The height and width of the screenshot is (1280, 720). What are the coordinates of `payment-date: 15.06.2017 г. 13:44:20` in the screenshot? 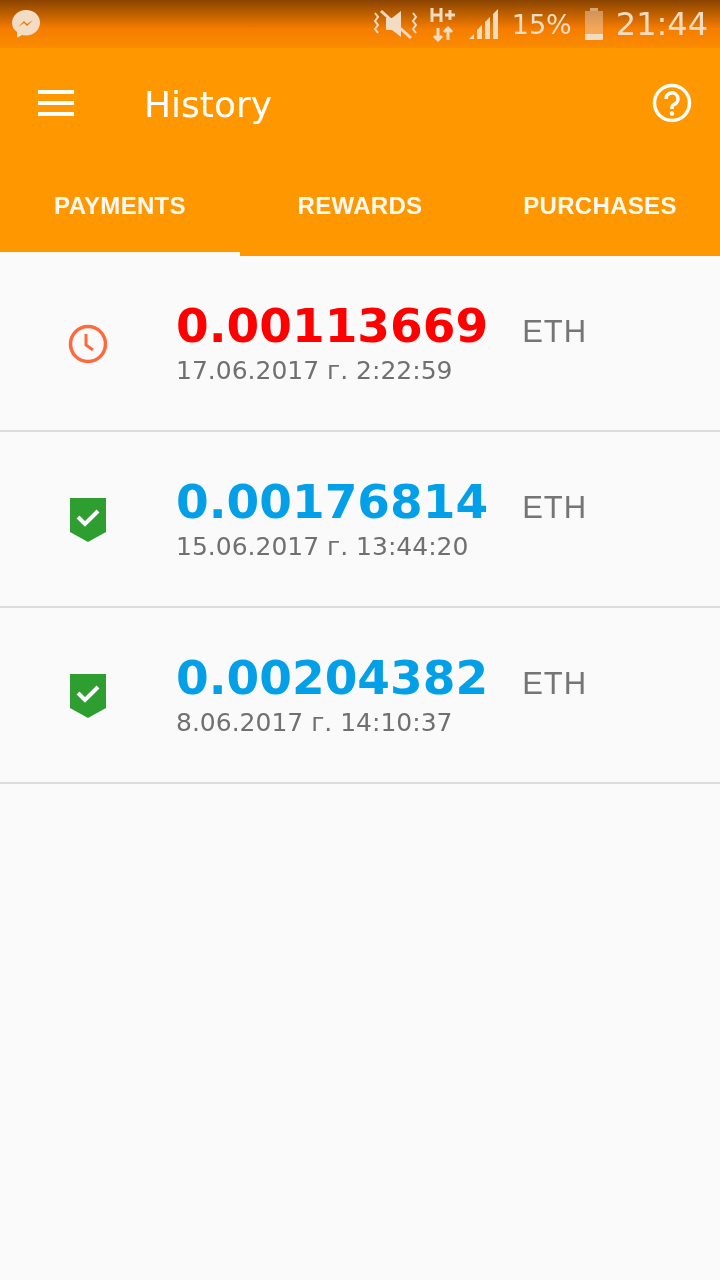 It's located at (323, 547).